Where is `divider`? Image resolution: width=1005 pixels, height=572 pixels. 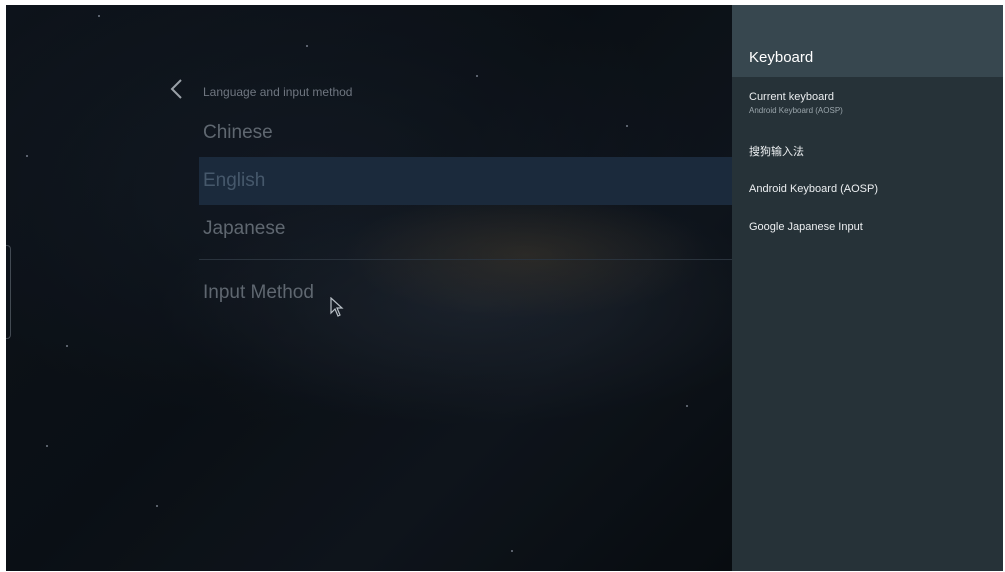 divider is located at coordinates (465, 259).